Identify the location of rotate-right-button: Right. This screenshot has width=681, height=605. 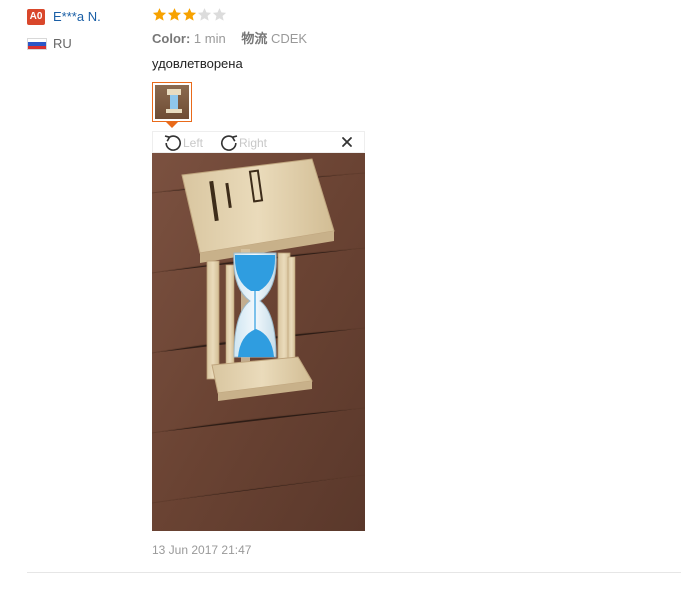
(243, 143).